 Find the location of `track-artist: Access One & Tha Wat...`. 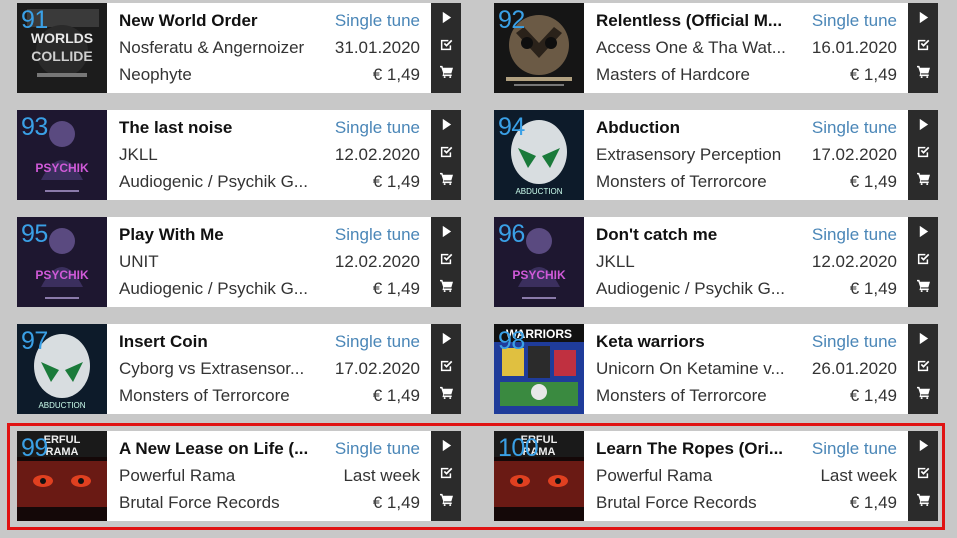

track-artist: Access One & Tha Wat... is located at coordinates (693, 47).